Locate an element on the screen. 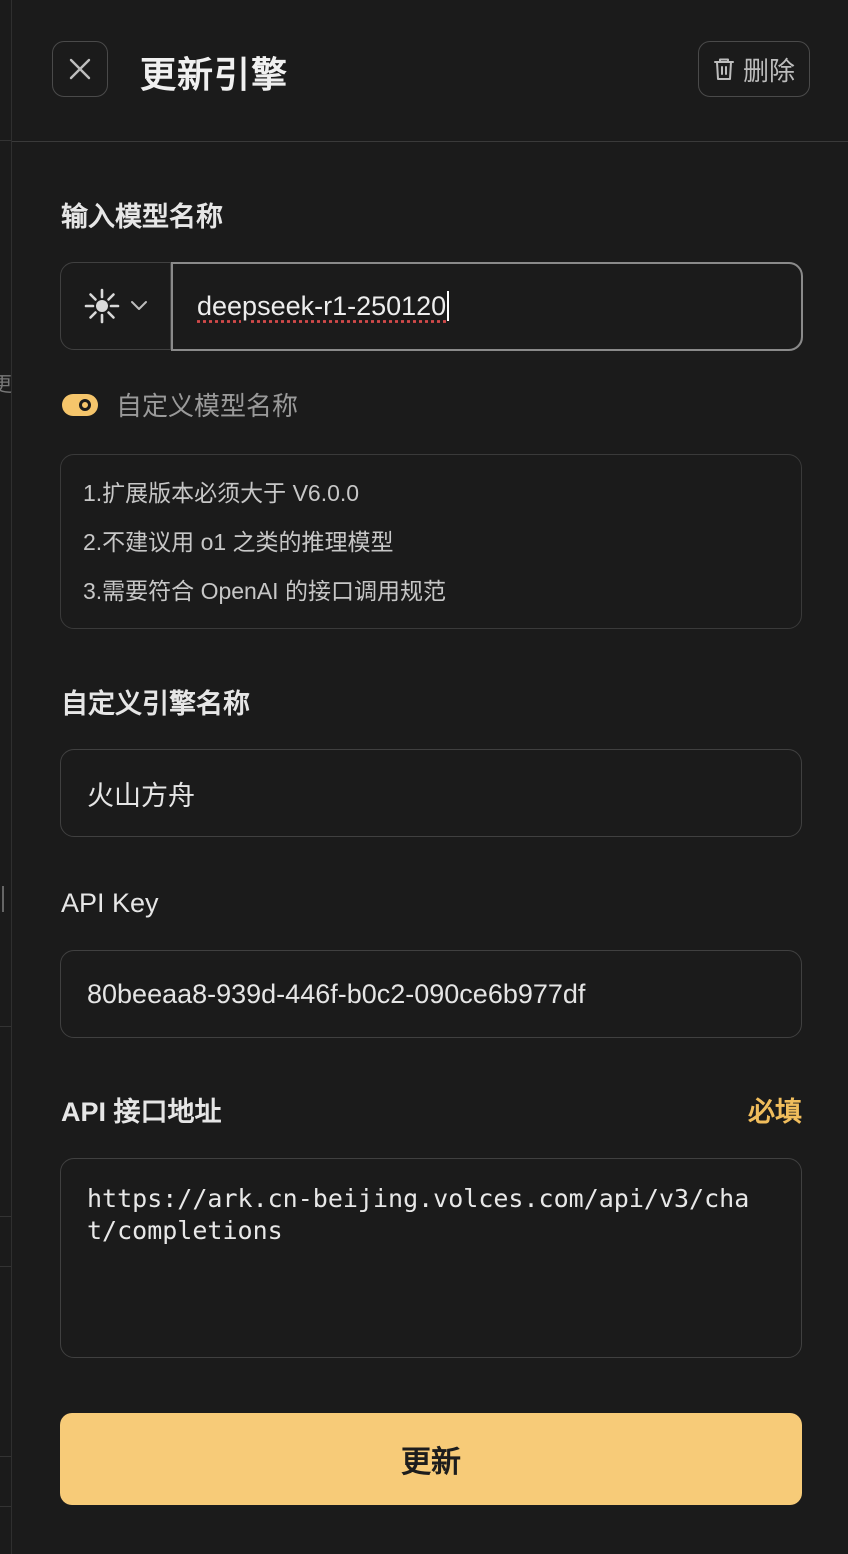 The image size is (848, 1554). background-scroll-indicator is located at coordinates (3, 899).